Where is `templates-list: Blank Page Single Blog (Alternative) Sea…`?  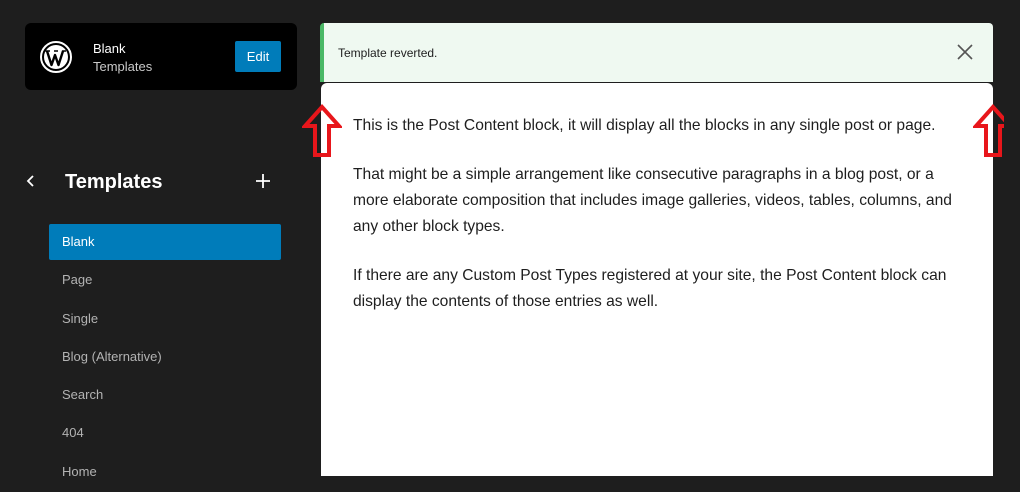 templates-list: Blank Page Single Blog (Alternative) Sea… is located at coordinates (165, 358).